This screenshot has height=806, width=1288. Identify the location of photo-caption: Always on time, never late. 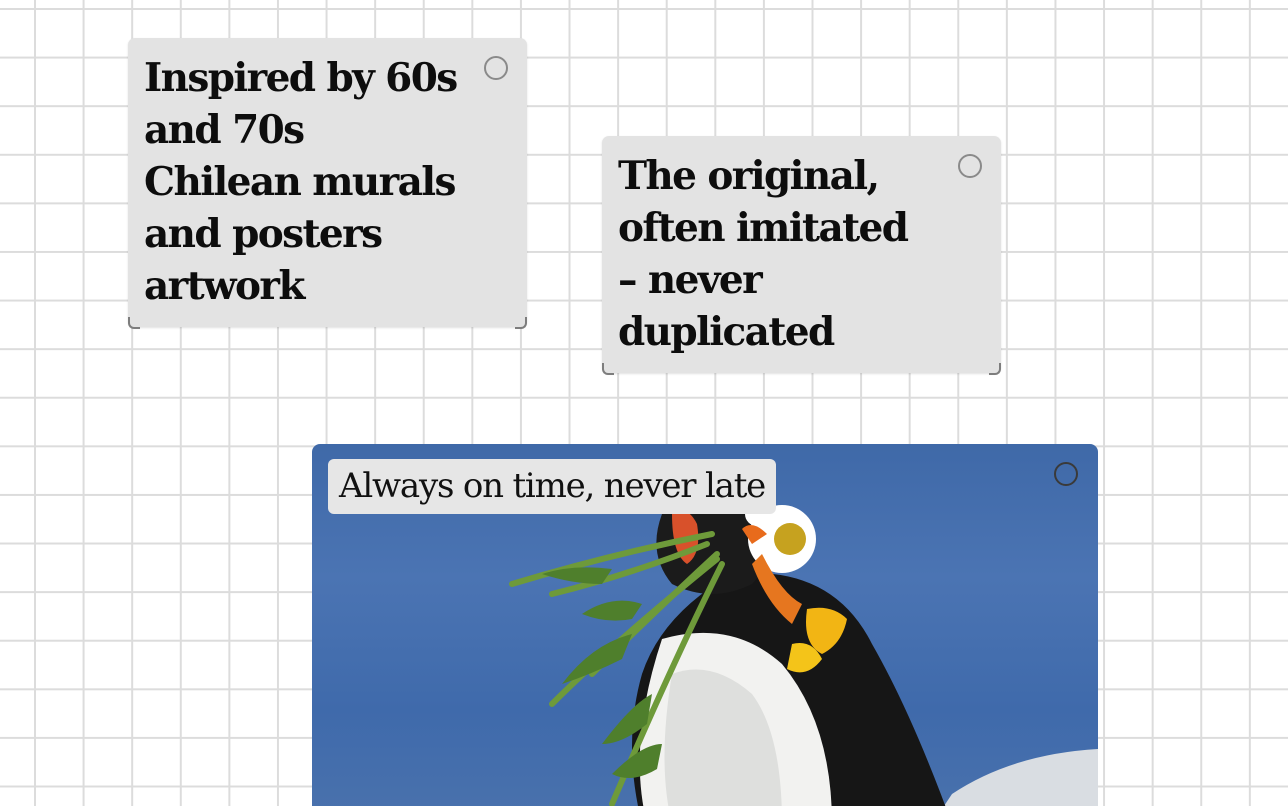
(552, 486).